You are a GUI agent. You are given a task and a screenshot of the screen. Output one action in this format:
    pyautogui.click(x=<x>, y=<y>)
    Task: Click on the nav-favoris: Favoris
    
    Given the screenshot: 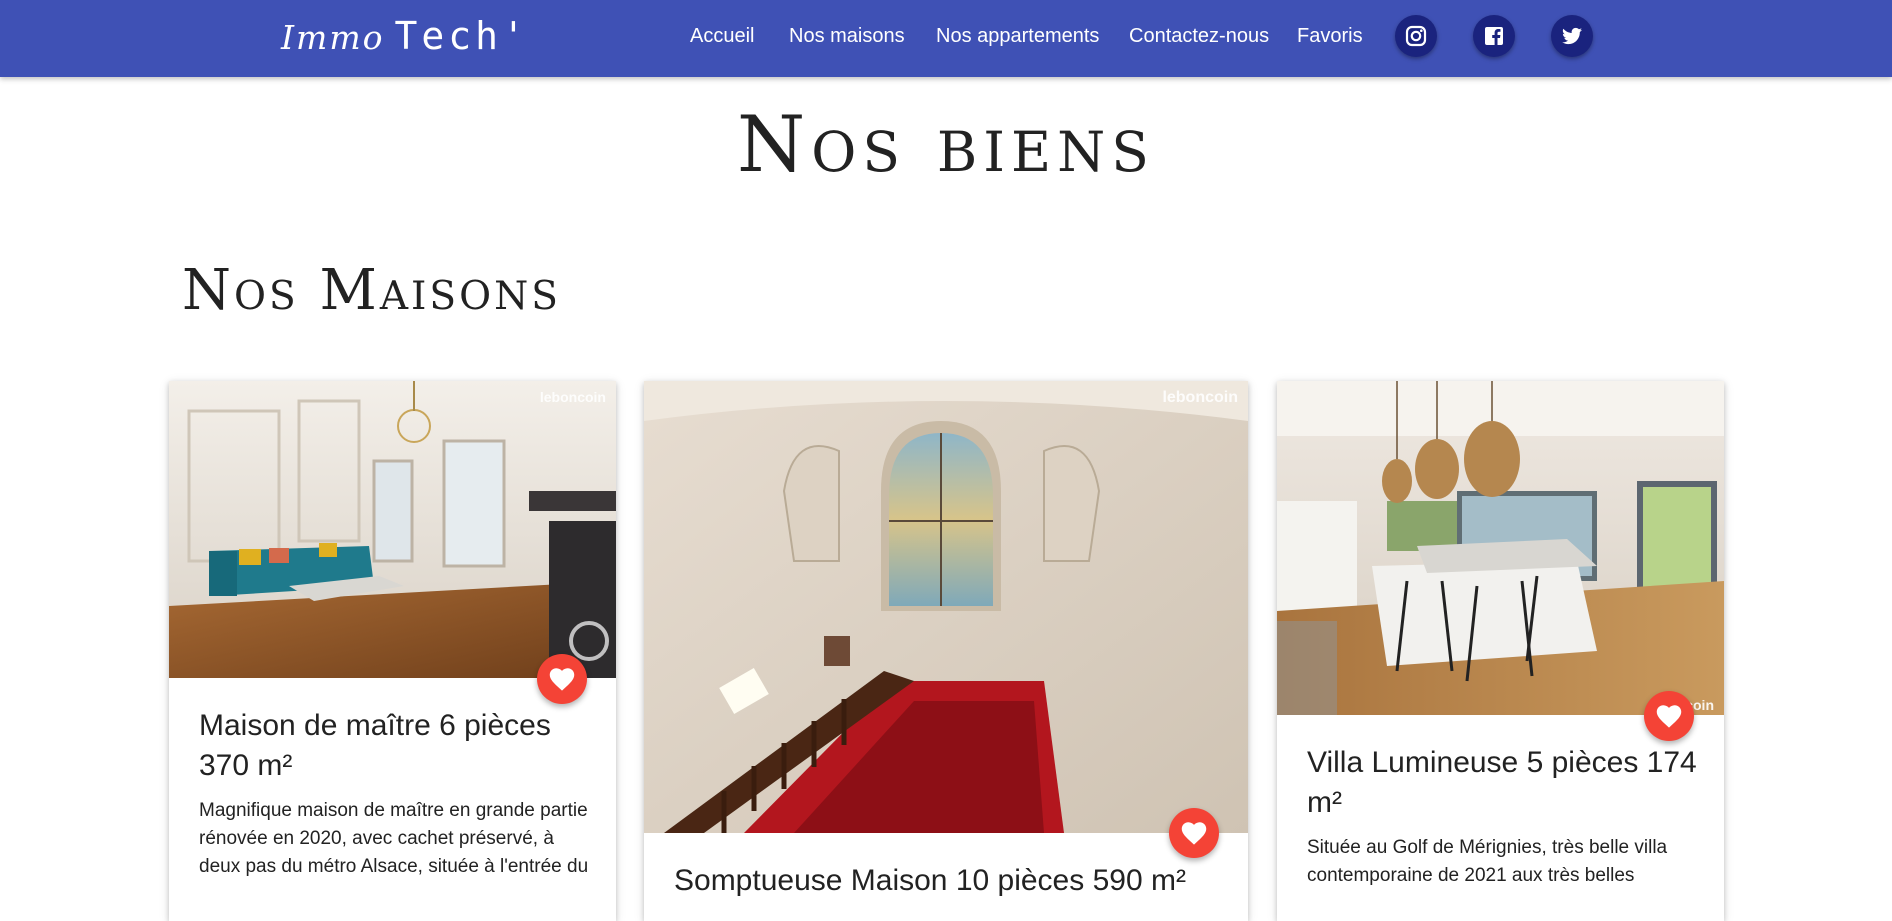 What is the action you would take?
    pyautogui.click(x=1330, y=36)
    